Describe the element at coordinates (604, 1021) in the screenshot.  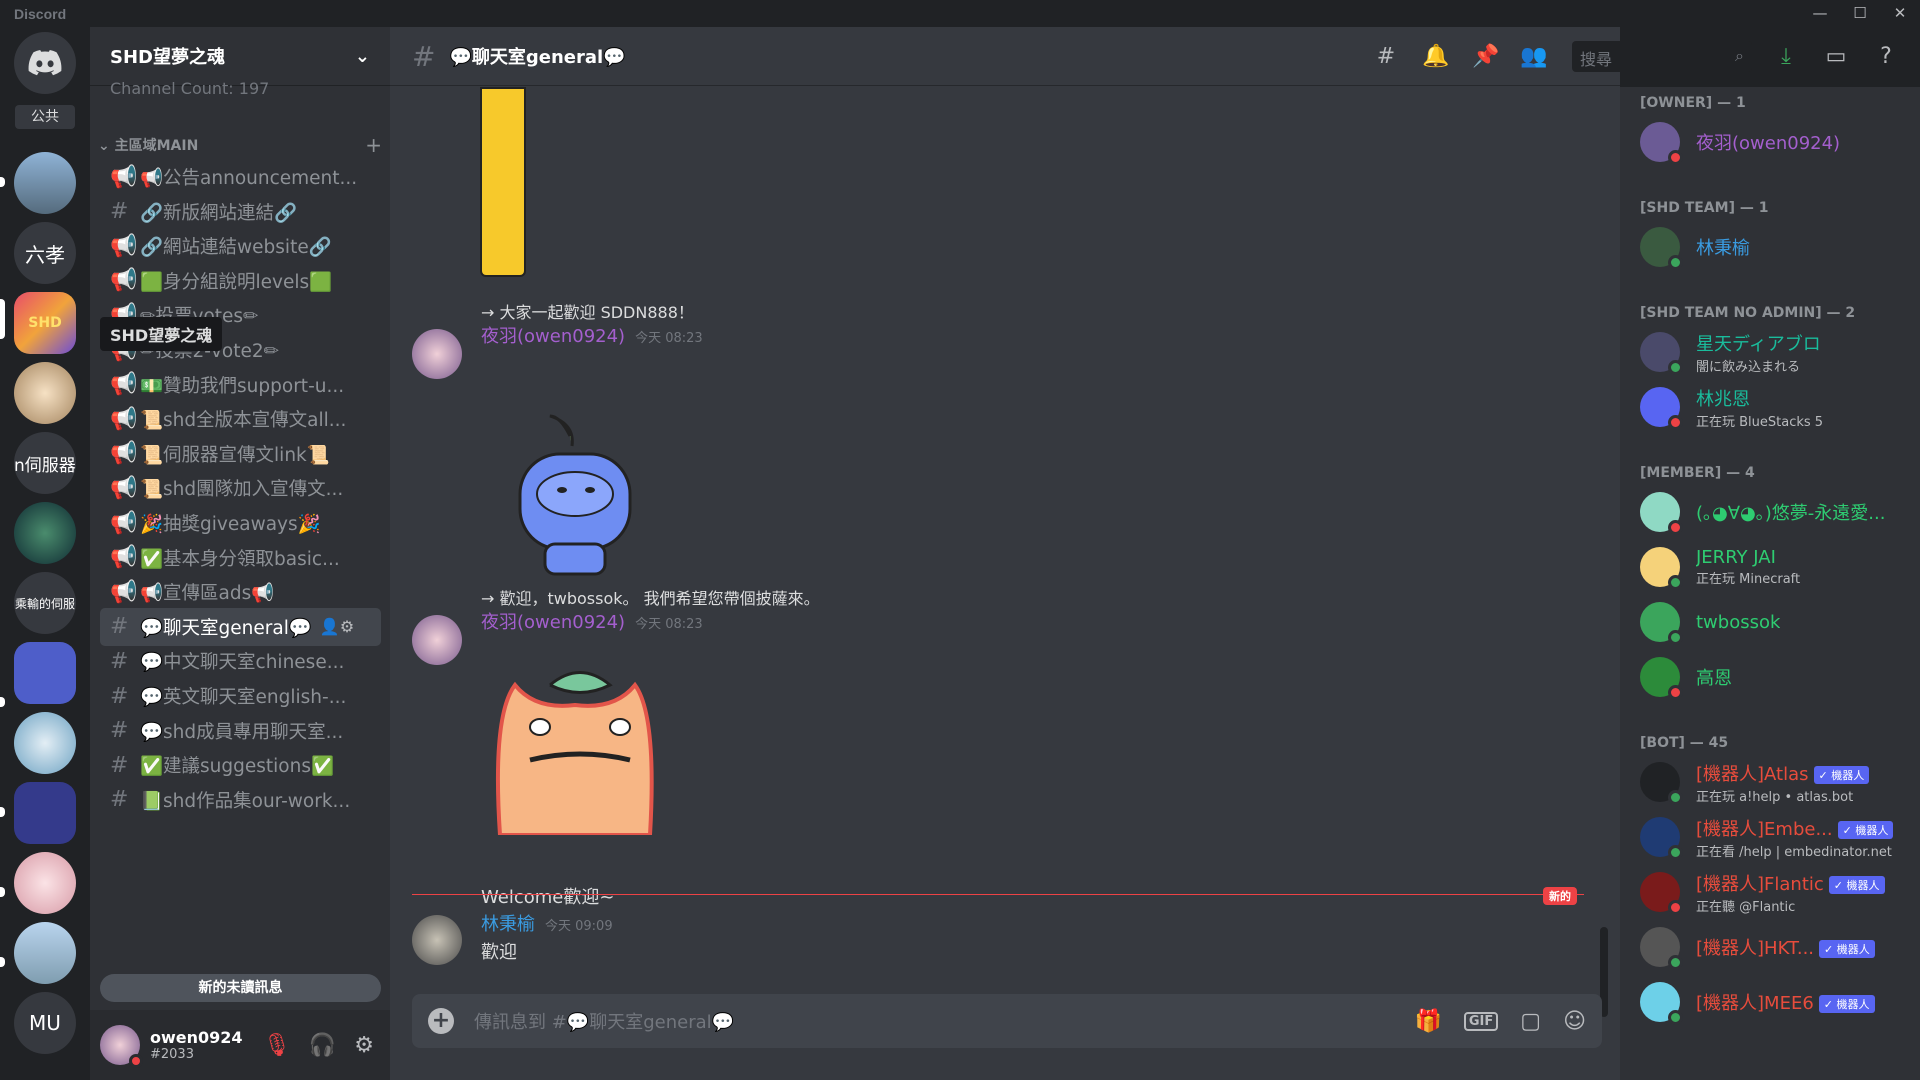
I see `message-input: 傳訊息到 #💬聊天室general💬` at that location.